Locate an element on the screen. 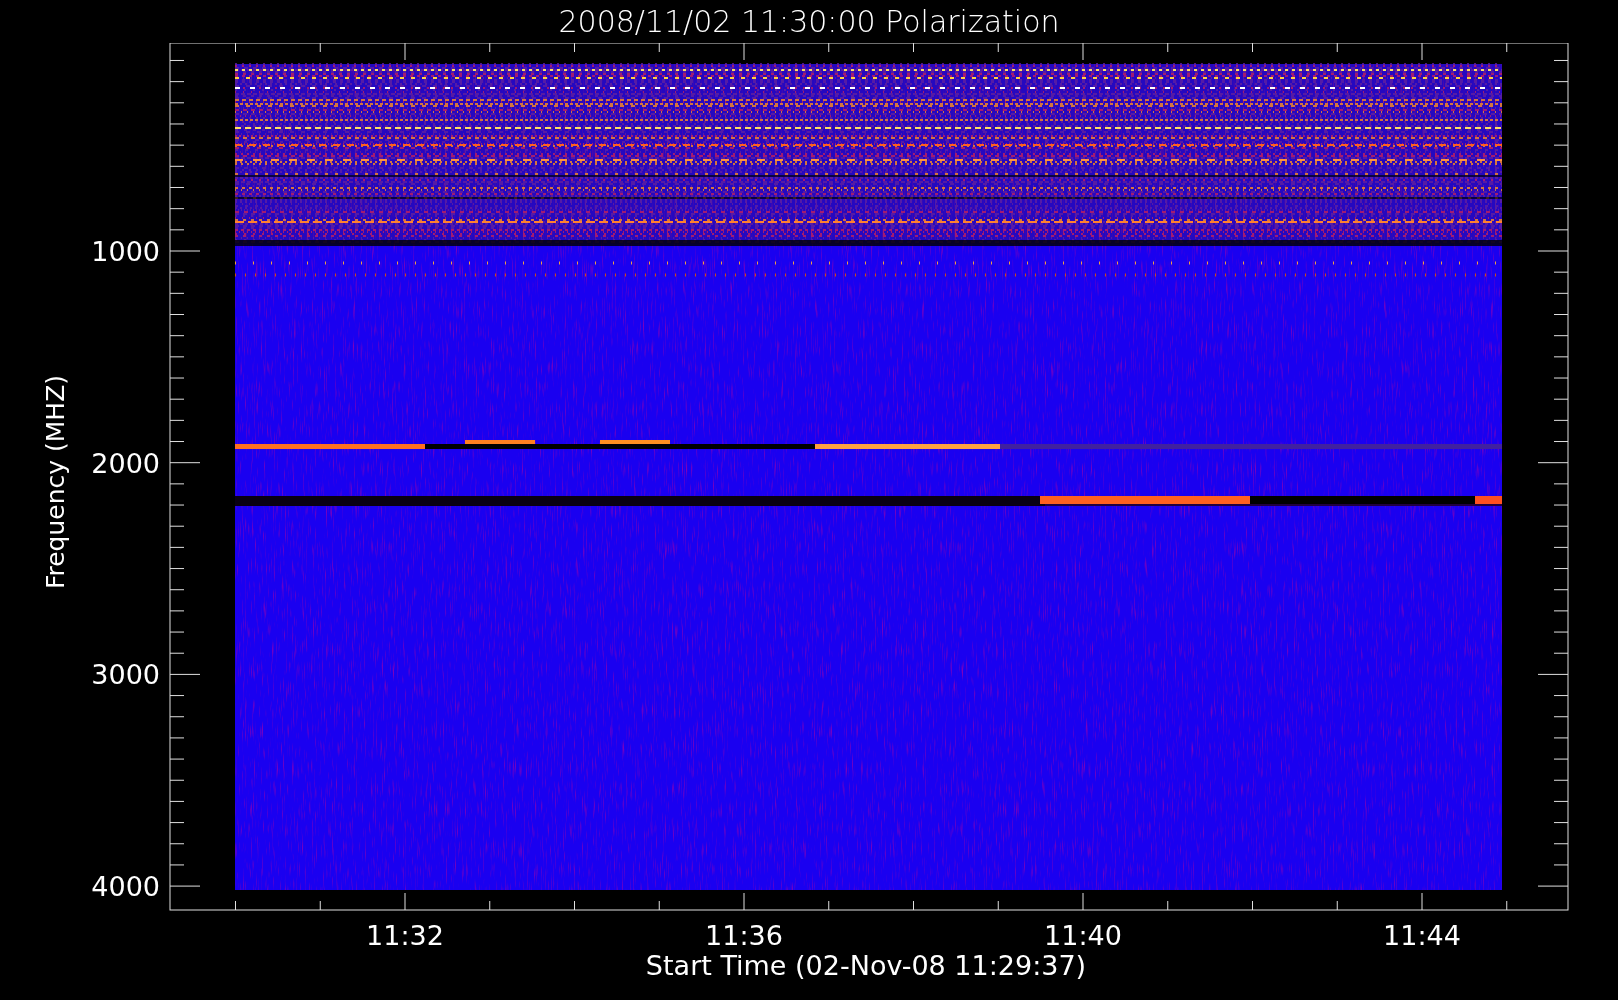  y-tick-label: 2000 is located at coordinates (125, 463).